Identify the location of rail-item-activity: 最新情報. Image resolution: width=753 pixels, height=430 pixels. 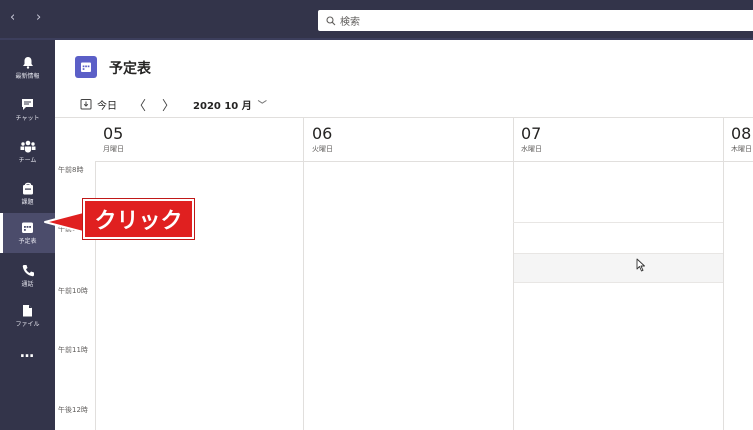
(27, 68).